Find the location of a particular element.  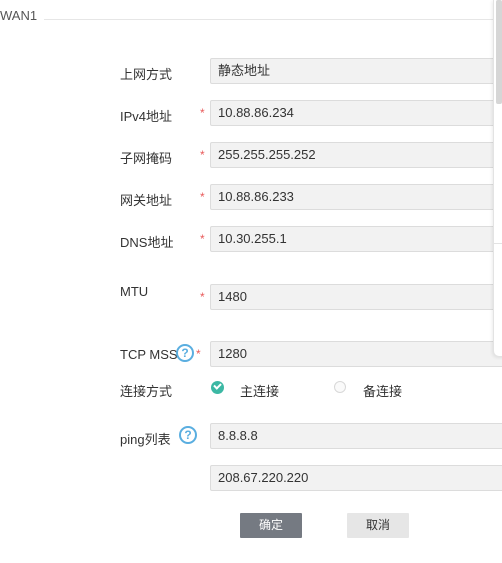

connection-label: 连接方式 is located at coordinates (146, 391).